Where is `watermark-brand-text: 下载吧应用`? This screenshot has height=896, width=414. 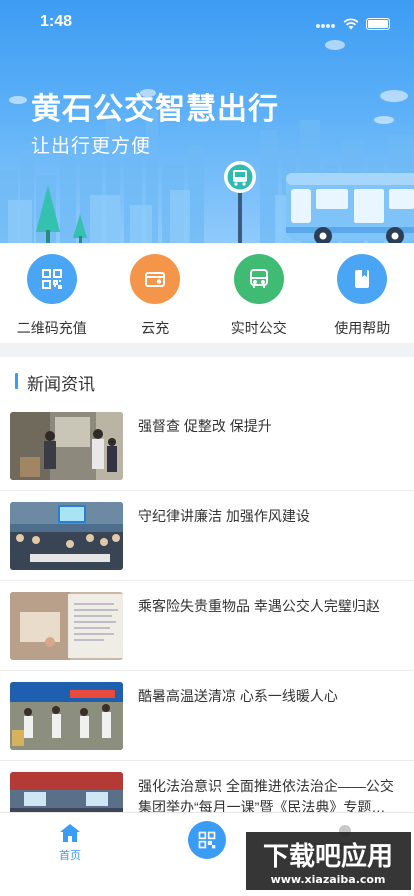 watermark-brand-text: 下载吧应用 is located at coordinates (328, 856).